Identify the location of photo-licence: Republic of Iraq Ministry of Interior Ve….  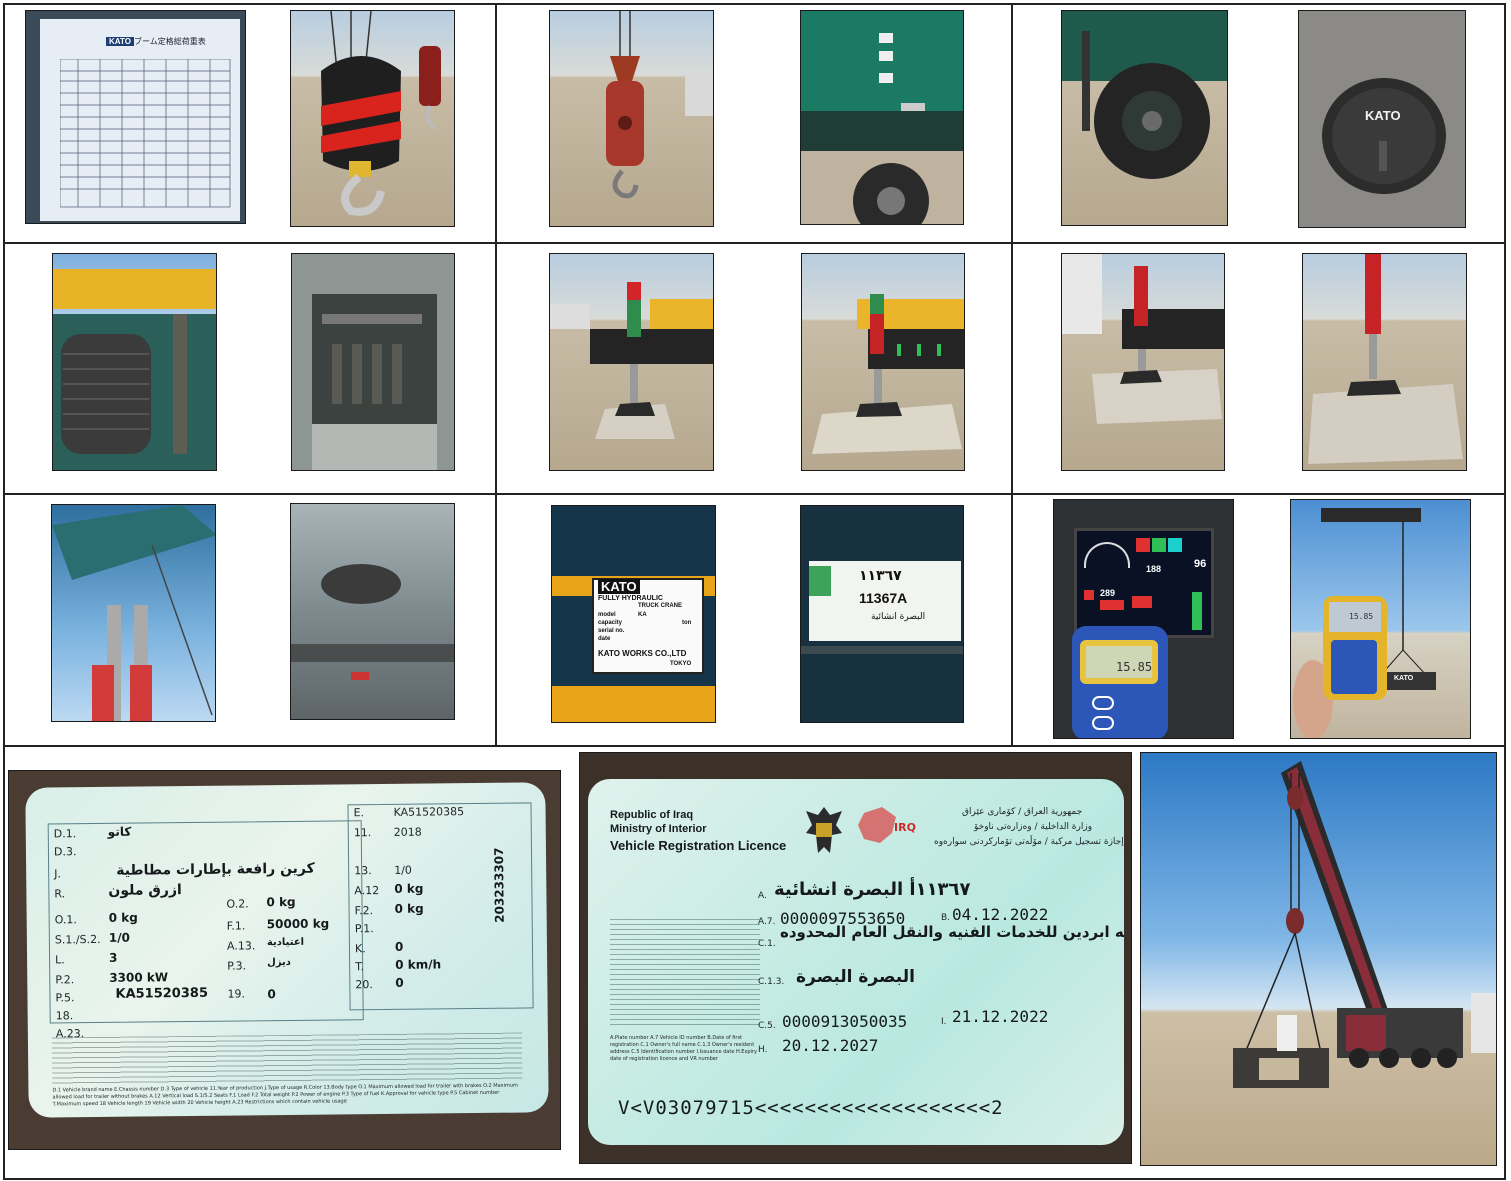
(855, 958).